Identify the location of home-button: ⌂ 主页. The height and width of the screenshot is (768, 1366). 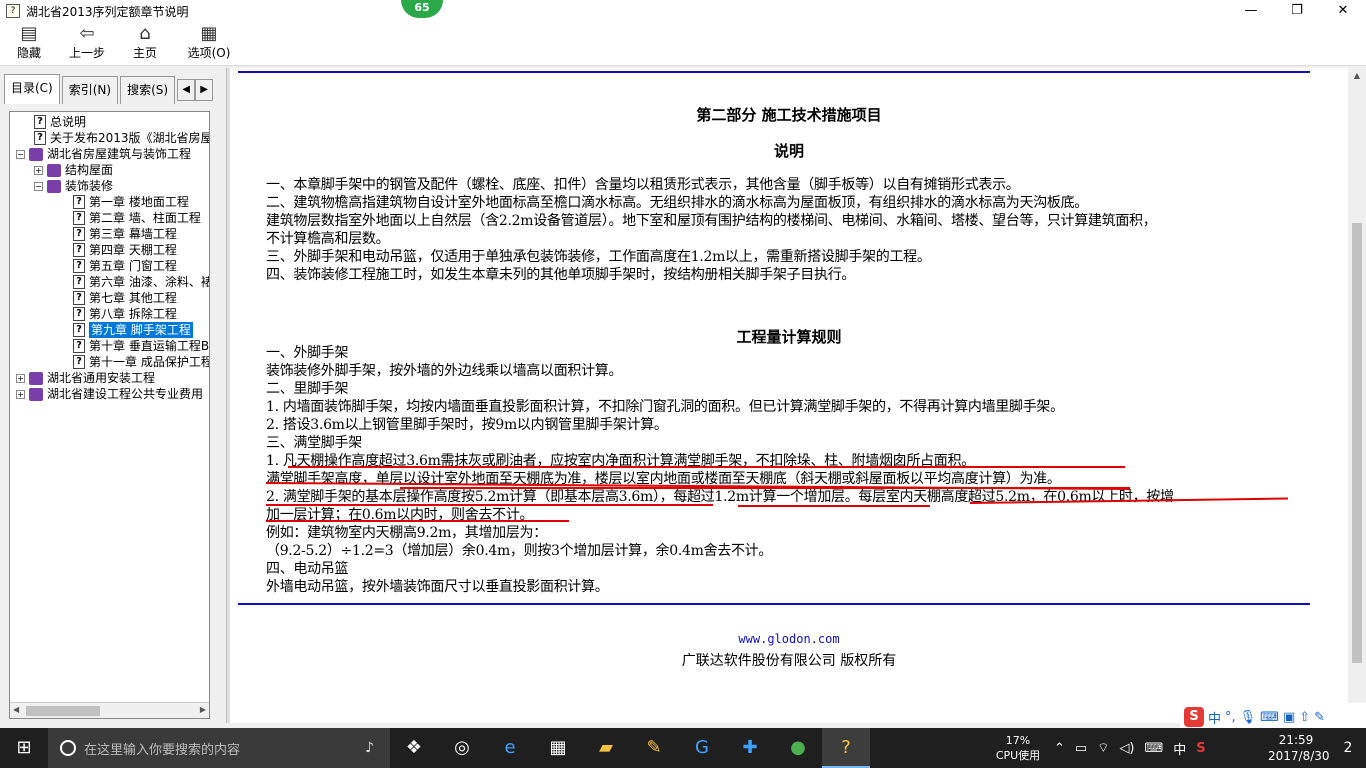
(145, 43).